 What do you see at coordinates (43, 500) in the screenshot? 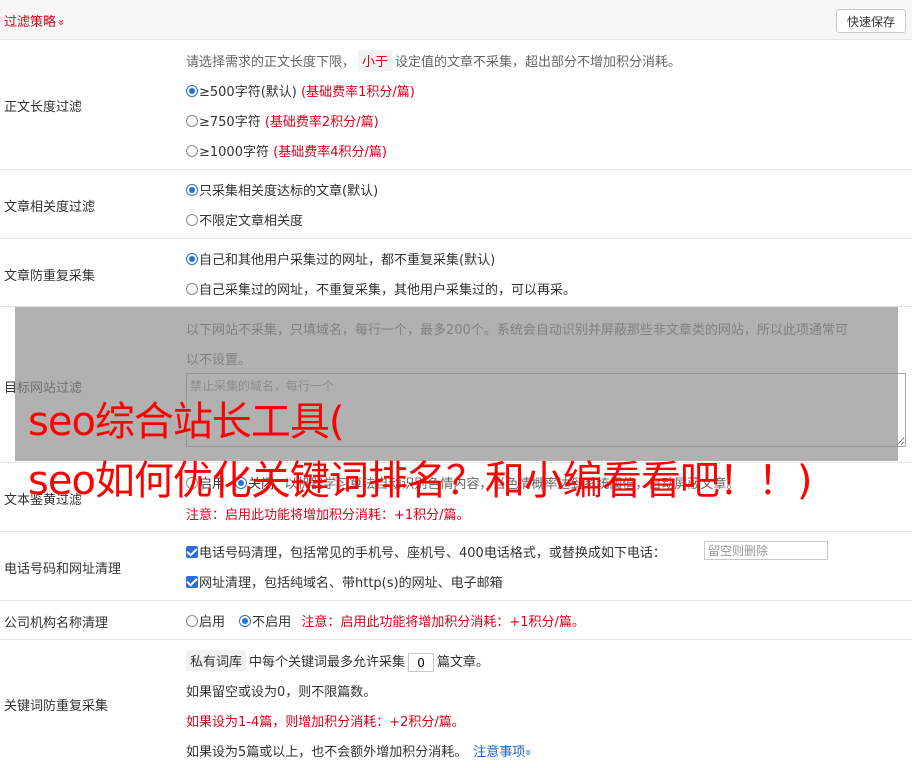
I see `porn-filter-label: 文本鉴黄过滤` at bounding box center [43, 500].